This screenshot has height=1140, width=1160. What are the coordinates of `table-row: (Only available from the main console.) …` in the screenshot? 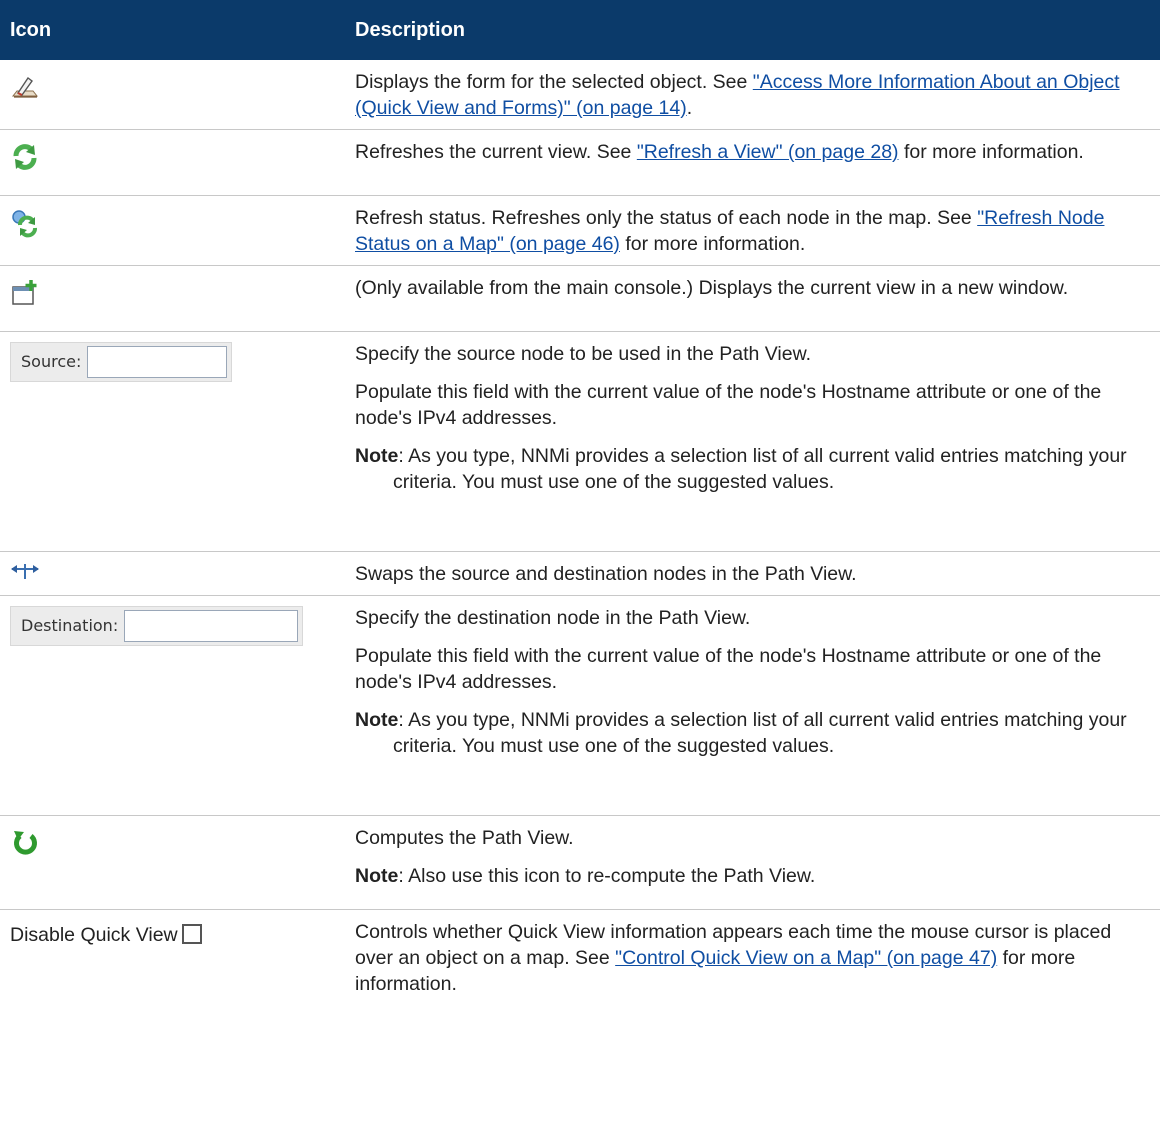 It's located at (580, 298).